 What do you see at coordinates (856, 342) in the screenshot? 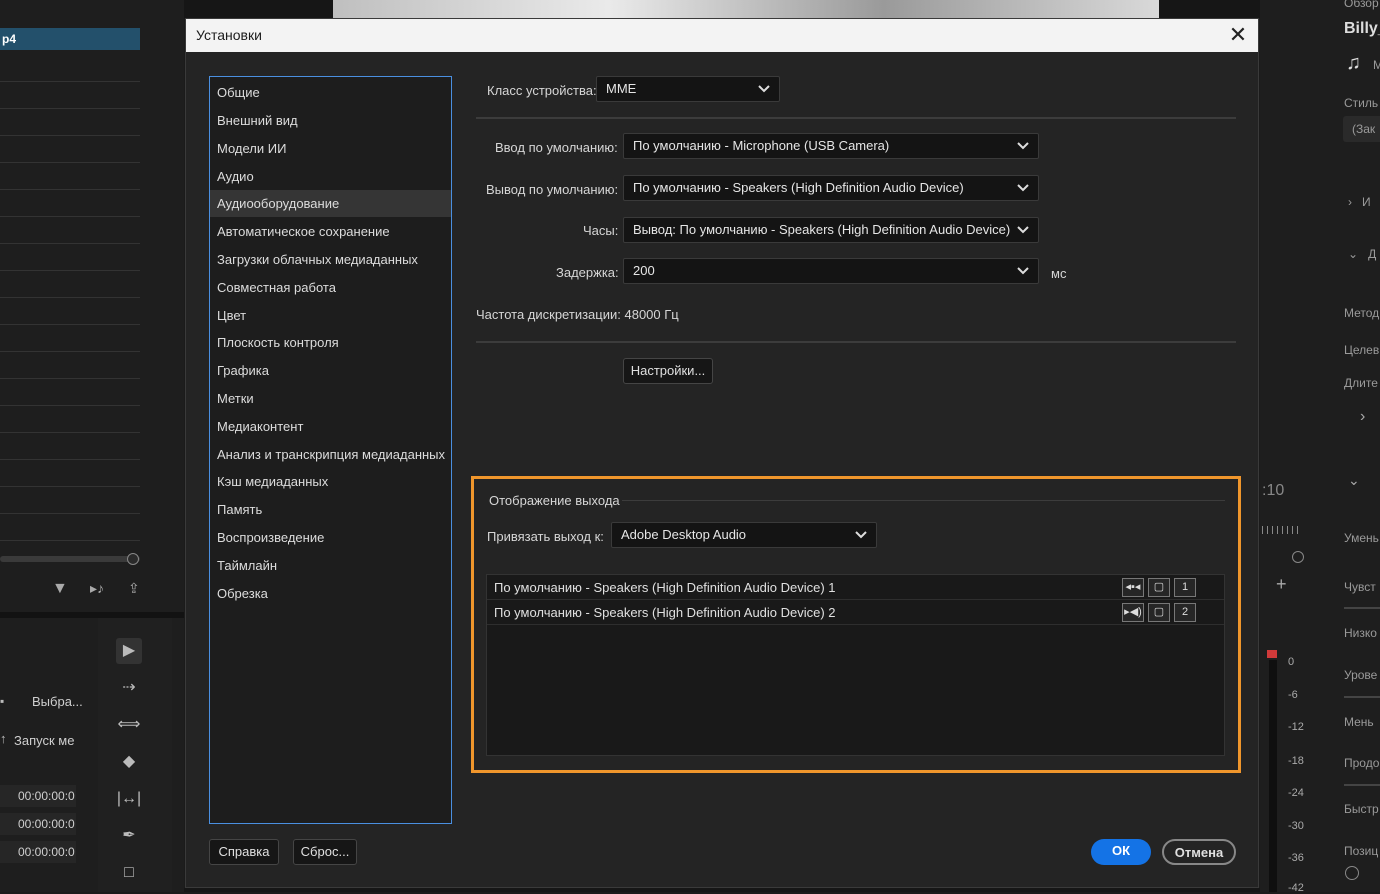
I see `divider-middle` at bounding box center [856, 342].